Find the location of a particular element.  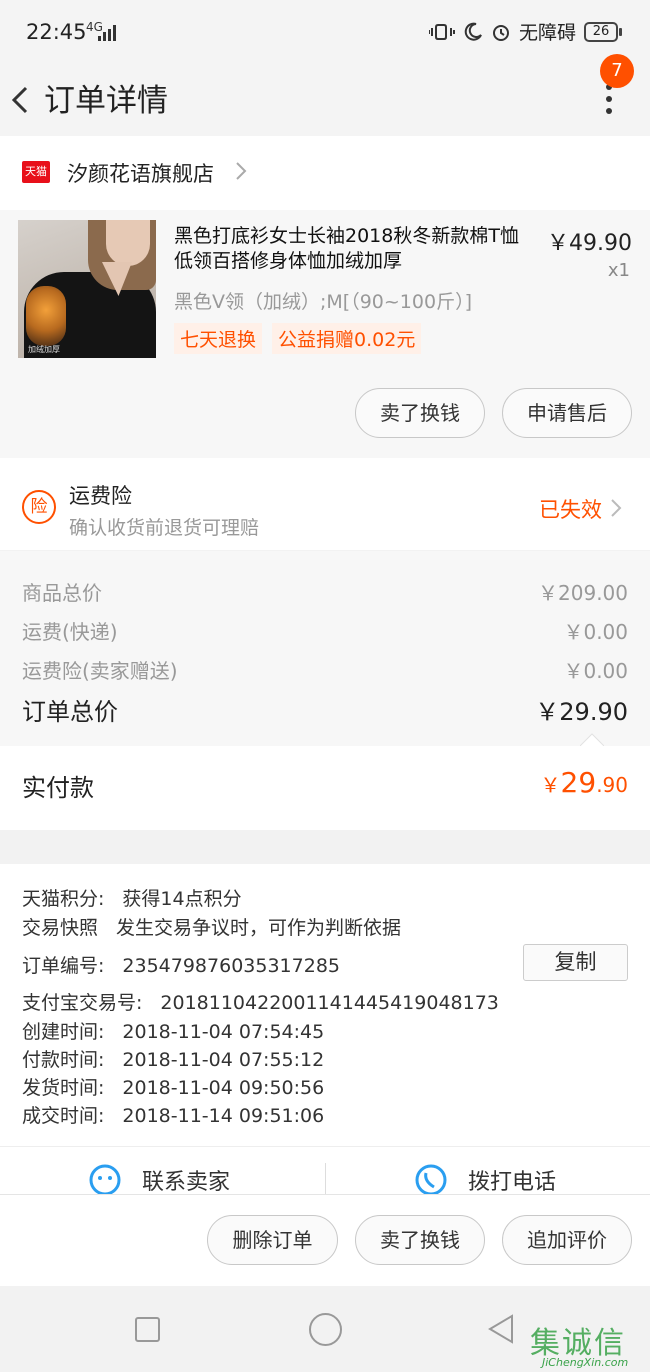

info-value: 发生交易争议时，可作为判断依据 is located at coordinates (259, 928).